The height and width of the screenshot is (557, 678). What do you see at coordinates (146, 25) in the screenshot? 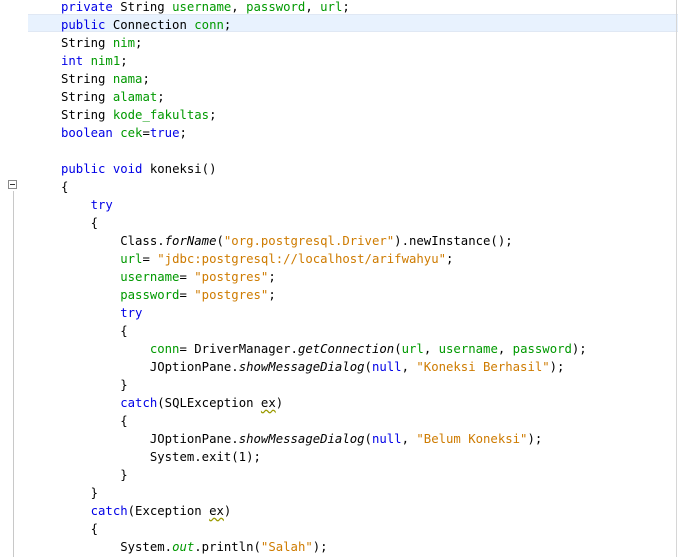
I see `code-line: public Connection conn;` at bounding box center [146, 25].